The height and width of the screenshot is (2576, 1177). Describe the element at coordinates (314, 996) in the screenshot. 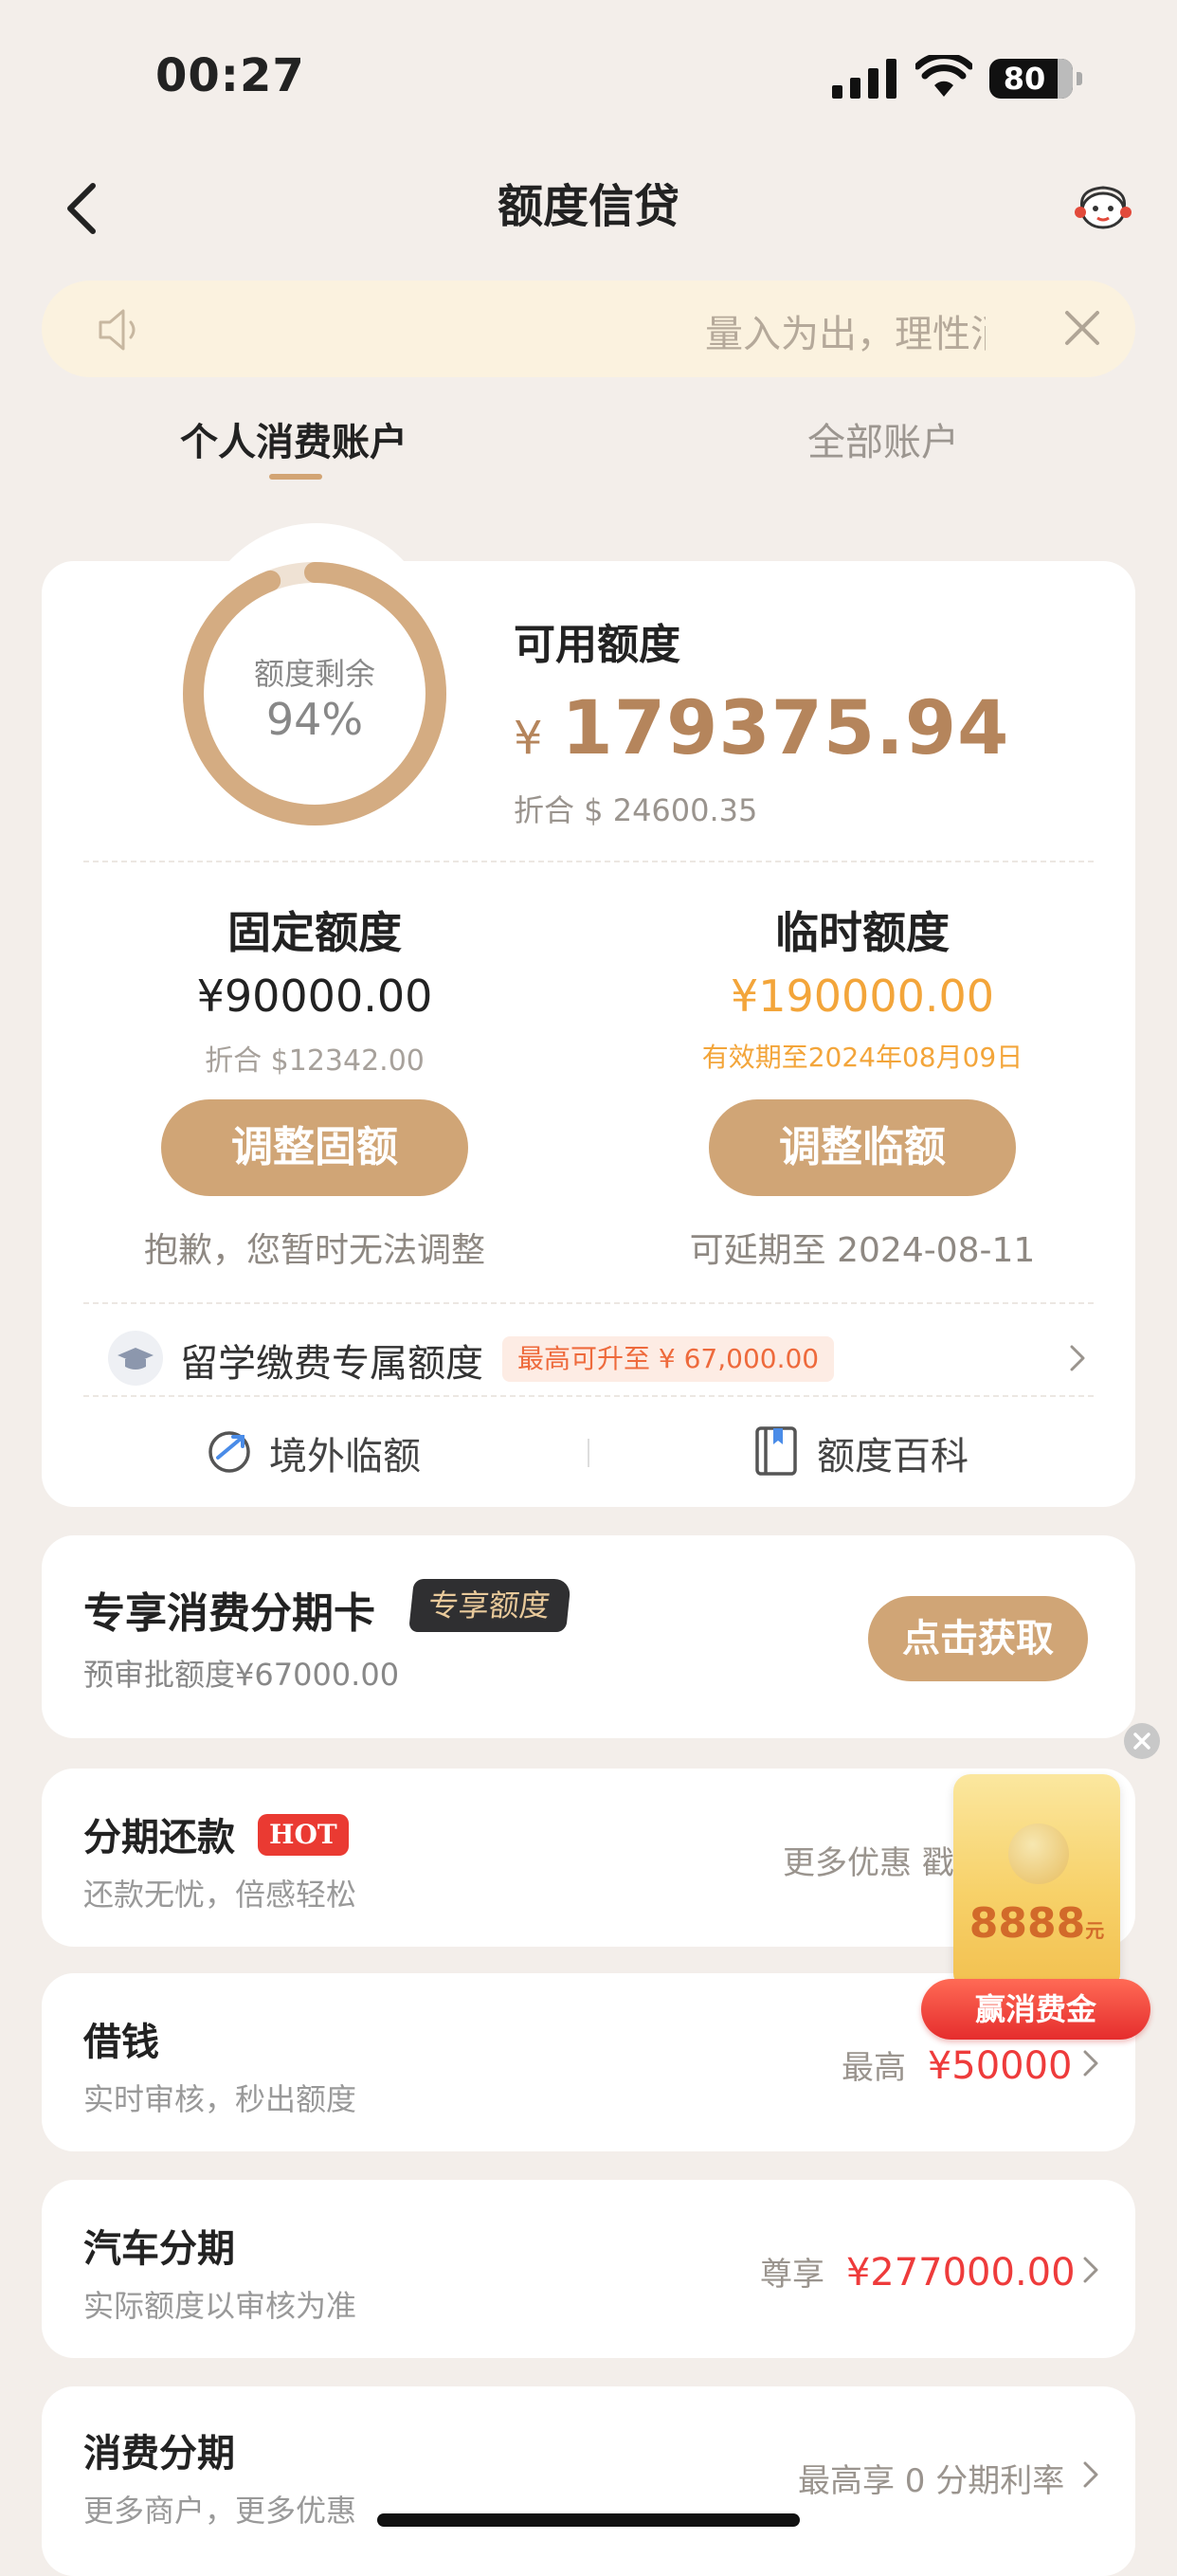

I see `fixed-credit-amount: ¥90000.00` at that location.